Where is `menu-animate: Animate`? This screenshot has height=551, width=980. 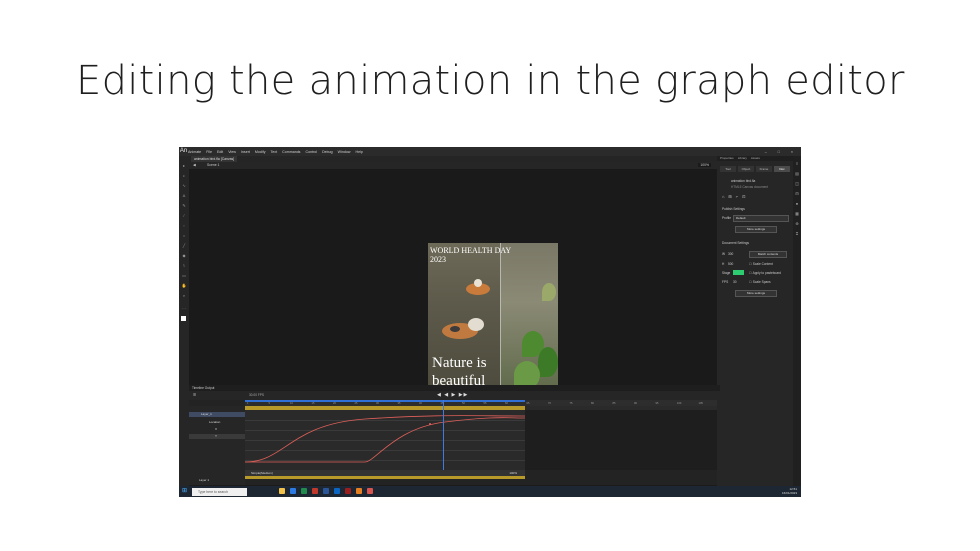
menu-animate: Animate is located at coordinates (194, 152).